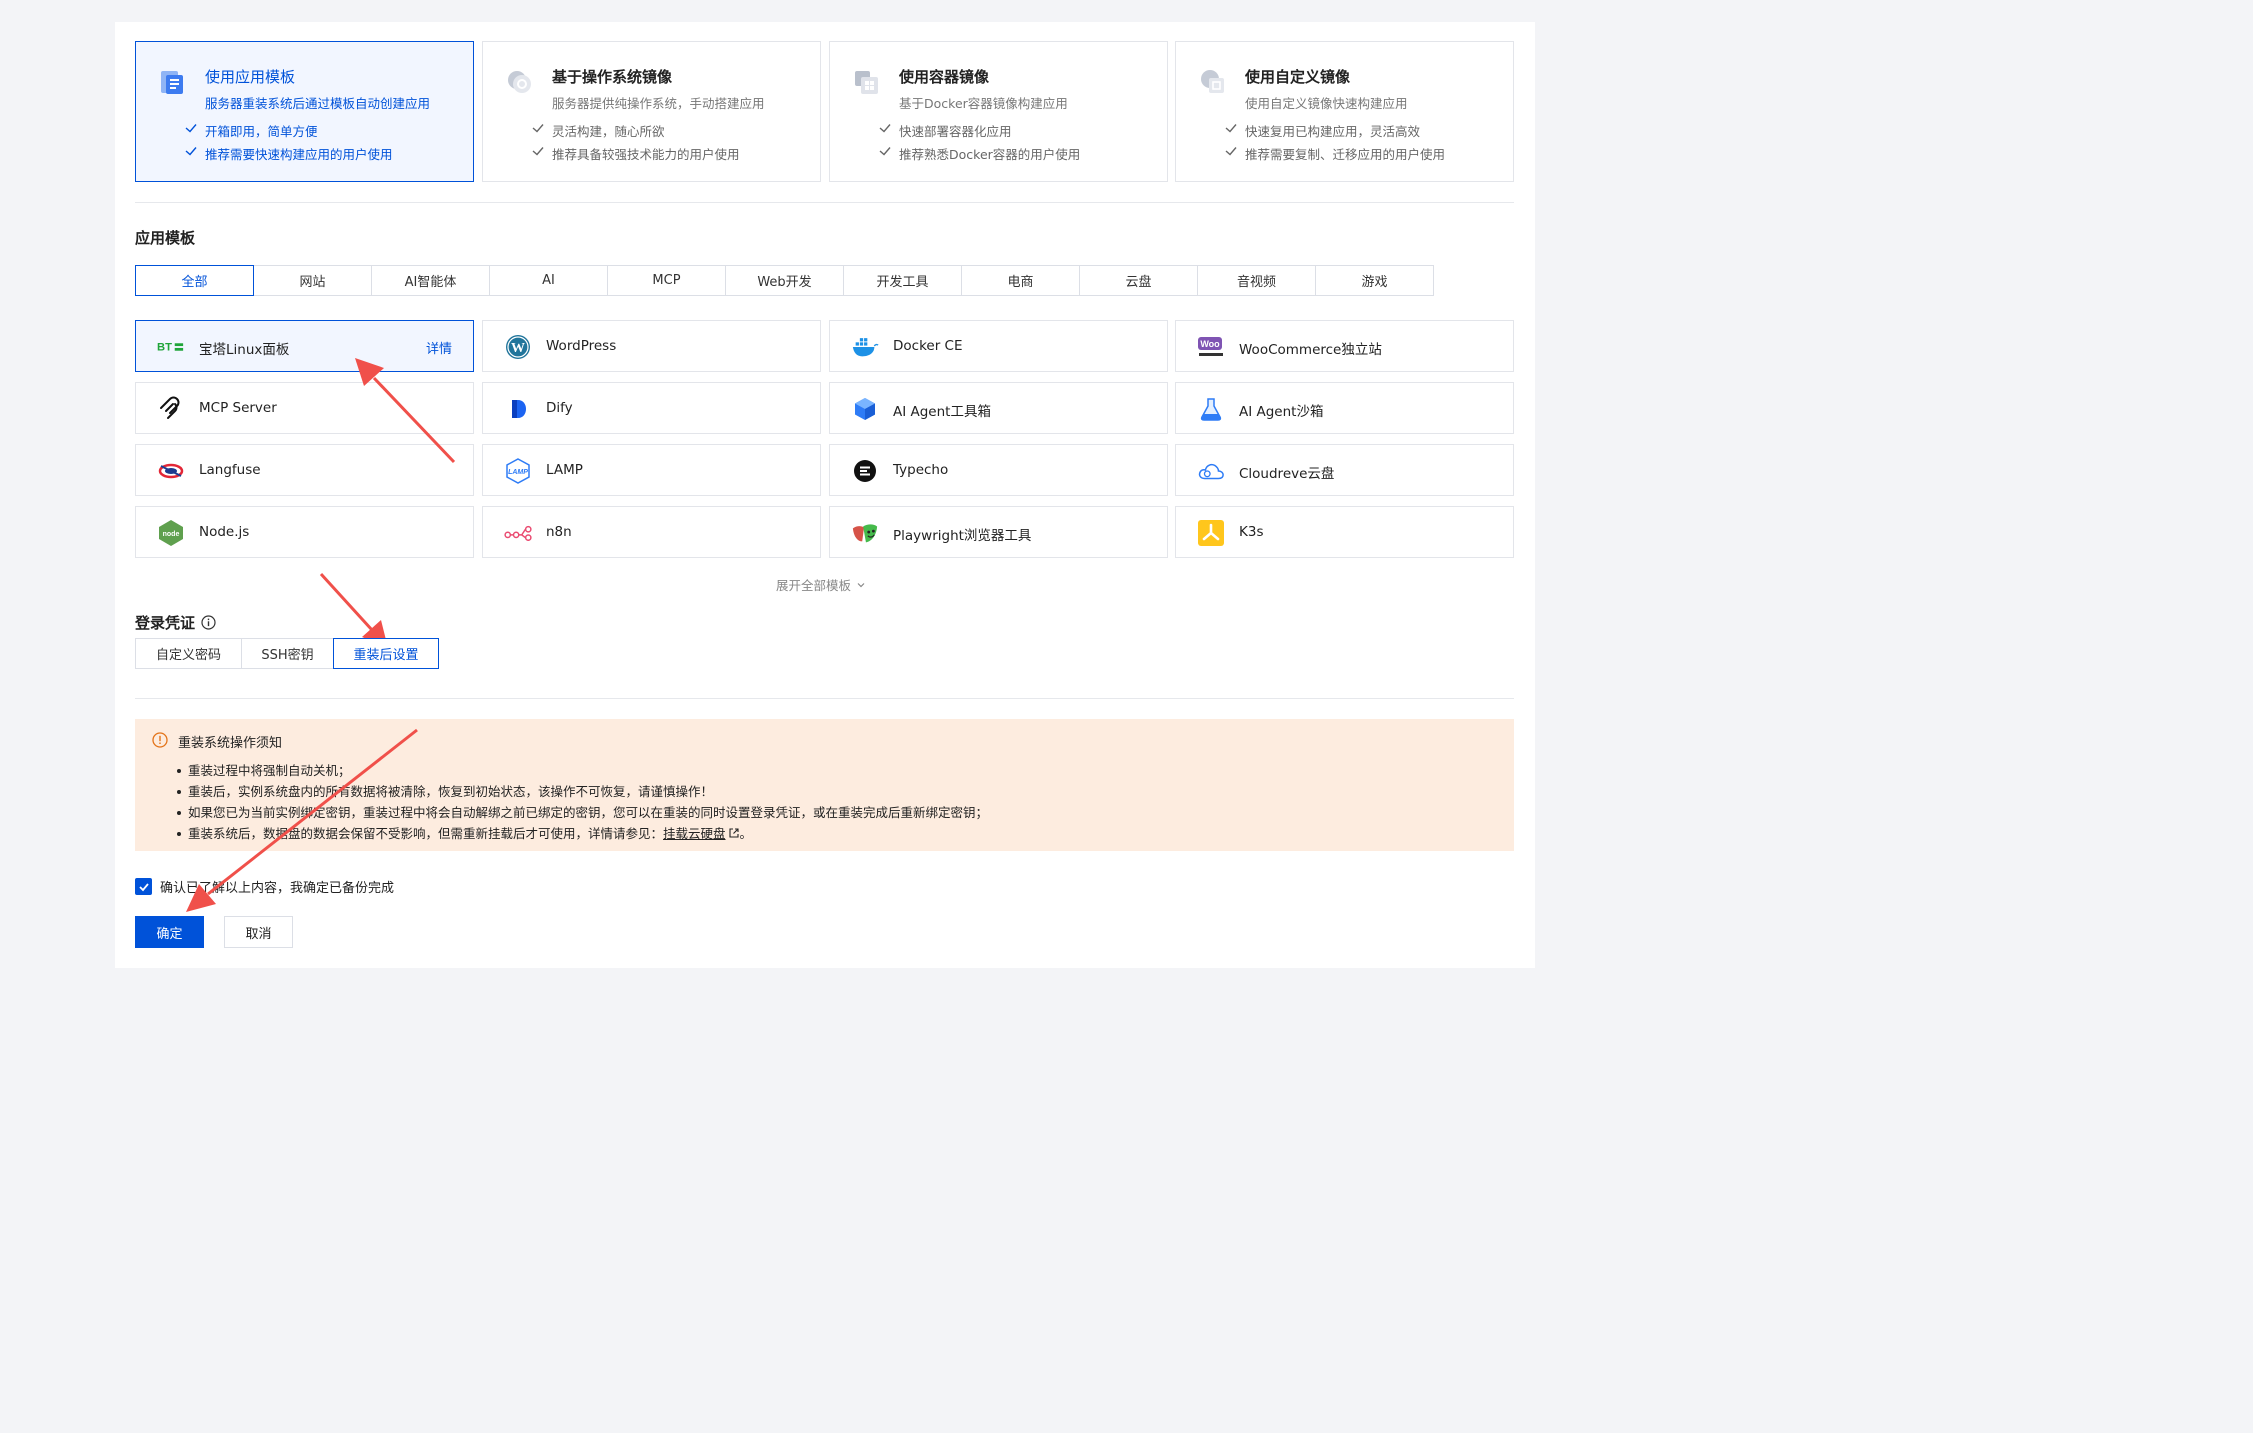 This screenshot has width=2253, height=1433. What do you see at coordinates (251, 130) in the screenshot?
I see `card-bullet: 开箱即用，简单方便` at bounding box center [251, 130].